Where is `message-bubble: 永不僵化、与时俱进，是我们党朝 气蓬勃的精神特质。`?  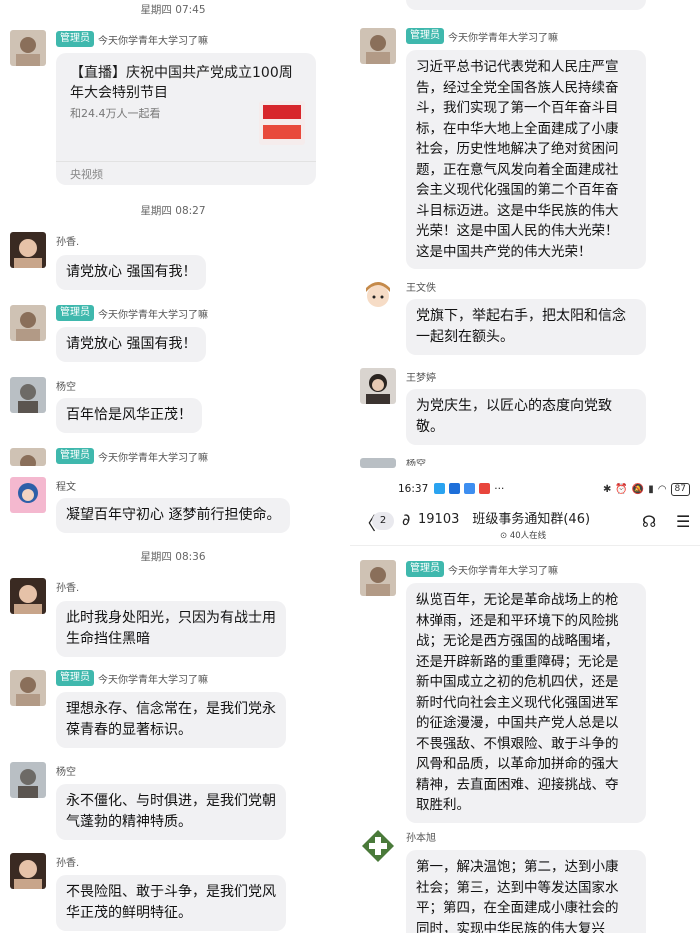 message-bubble: 永不僵化、与时俱进，是我们党朝 气蓬勃的精神特质。 is located at coordinates (171, 812).